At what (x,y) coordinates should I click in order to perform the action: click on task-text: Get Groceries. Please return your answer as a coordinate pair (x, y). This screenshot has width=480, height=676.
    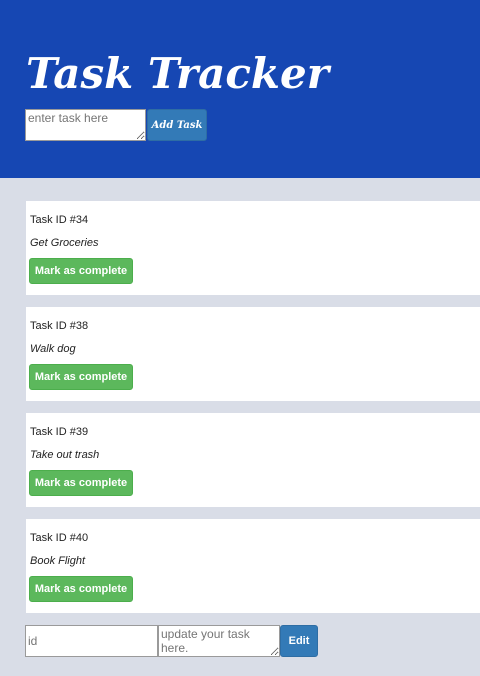
    Looking at the image, I should click on (64, 243).